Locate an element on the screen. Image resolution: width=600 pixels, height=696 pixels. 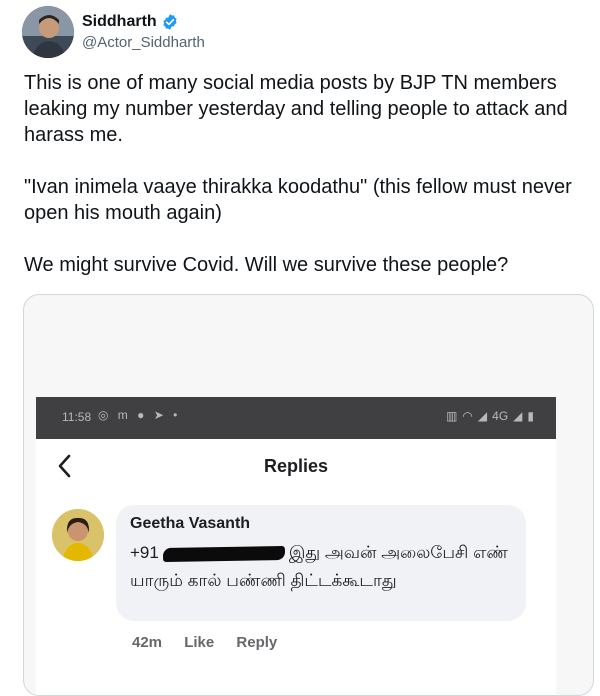
vibrate-icon: ▥ is located at coordinates (452, 416).